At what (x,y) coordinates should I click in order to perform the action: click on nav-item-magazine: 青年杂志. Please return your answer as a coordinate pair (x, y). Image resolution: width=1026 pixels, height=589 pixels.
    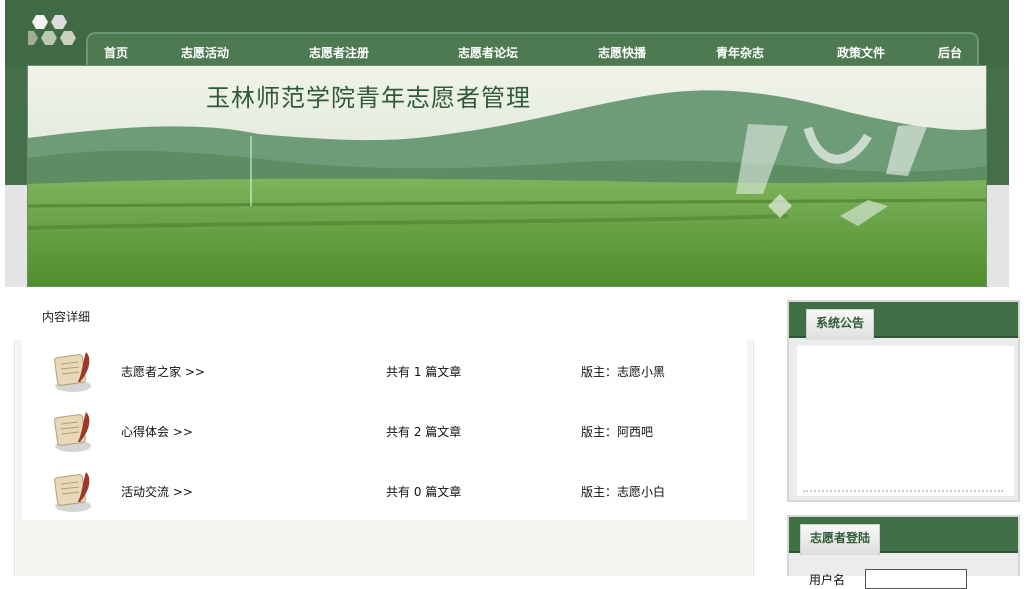
    Looking at the image, I should click on (740, 52).